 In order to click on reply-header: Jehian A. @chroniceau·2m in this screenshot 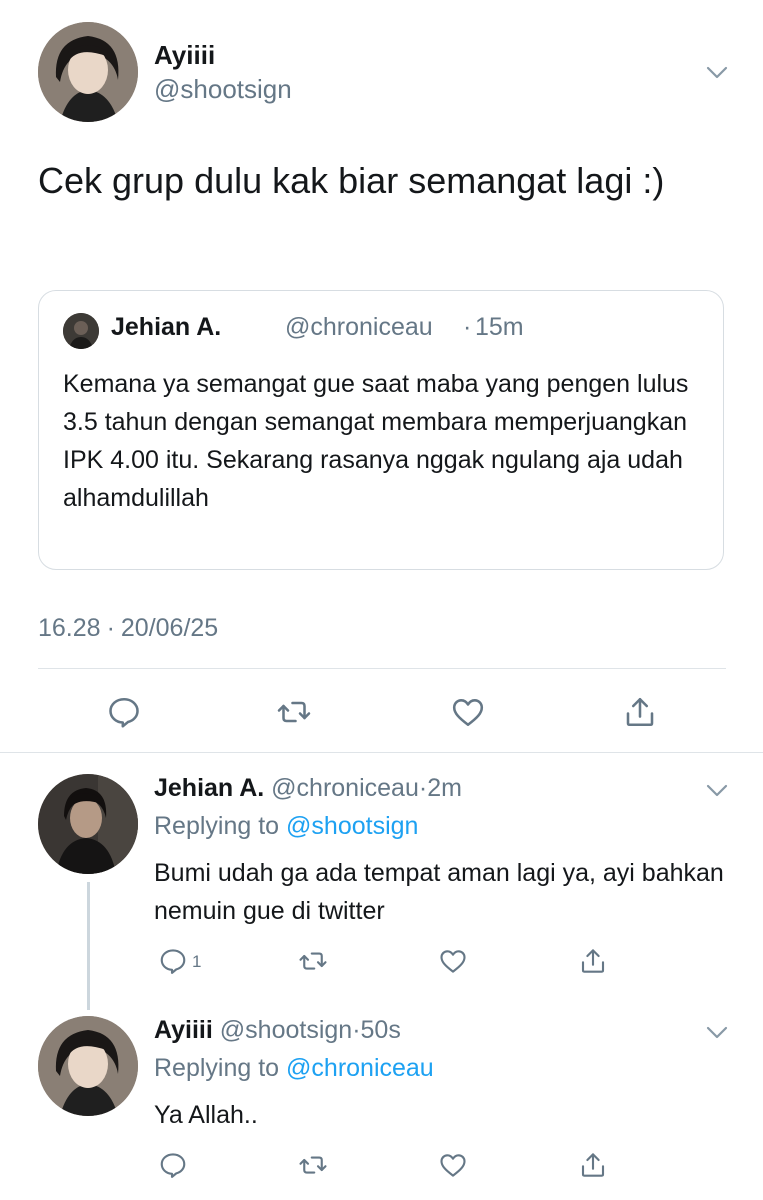, I will do `click(308, 788)`.